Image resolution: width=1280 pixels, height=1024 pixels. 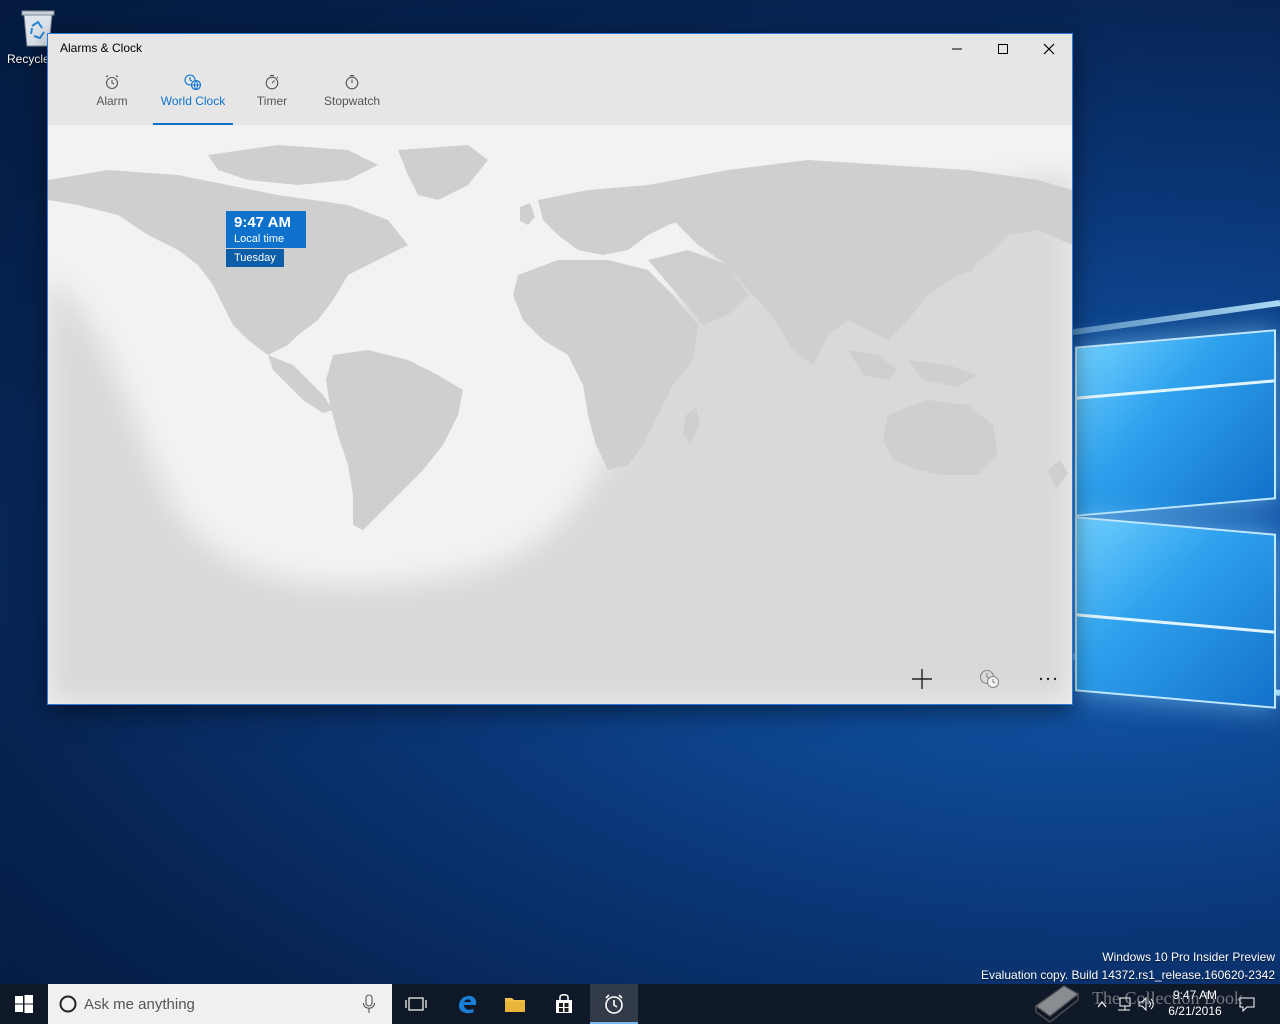 I want to click on alarms-clock-icon, so click(x=614, y=1004).